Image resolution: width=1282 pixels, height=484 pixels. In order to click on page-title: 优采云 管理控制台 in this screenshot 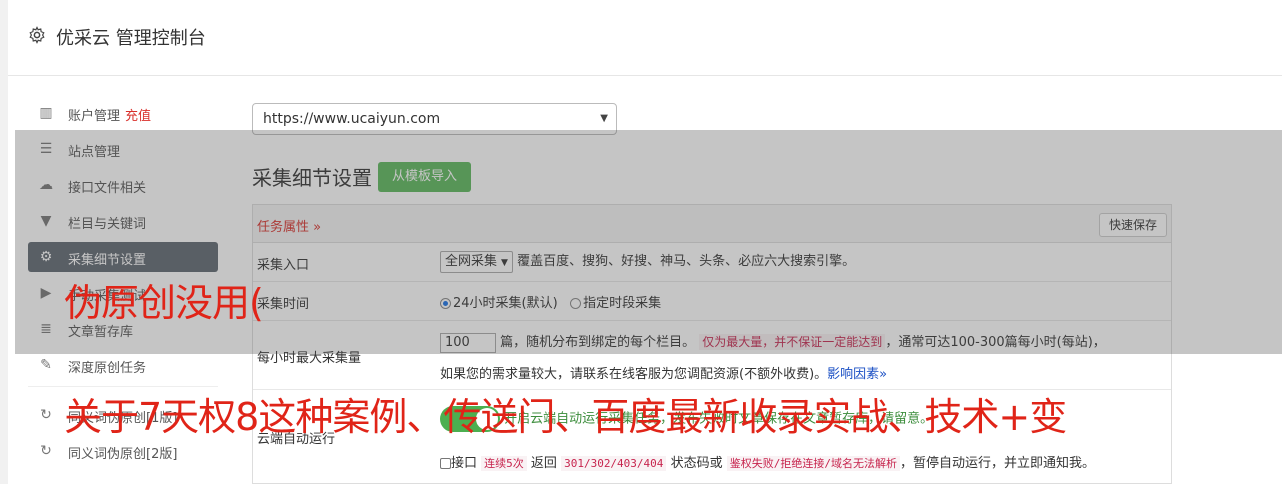, I will do `click(131, 38)`.